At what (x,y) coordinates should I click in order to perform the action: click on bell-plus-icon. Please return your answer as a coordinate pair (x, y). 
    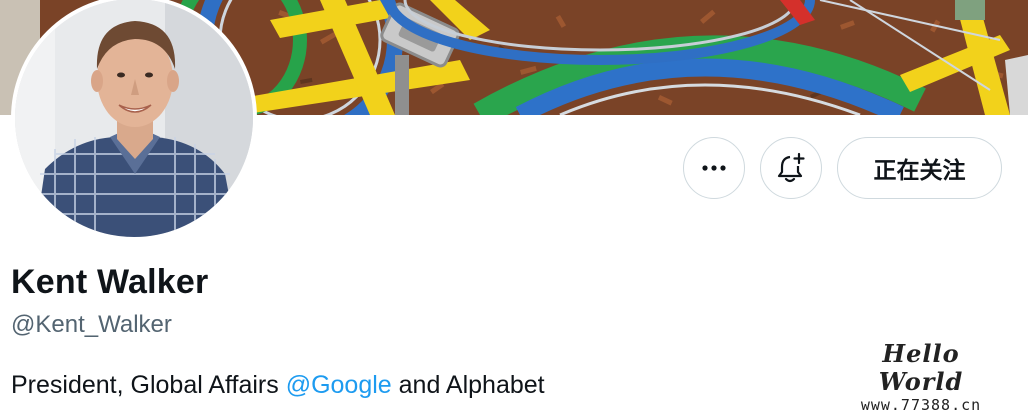
    Looking at the image, I should click on (791, 167).